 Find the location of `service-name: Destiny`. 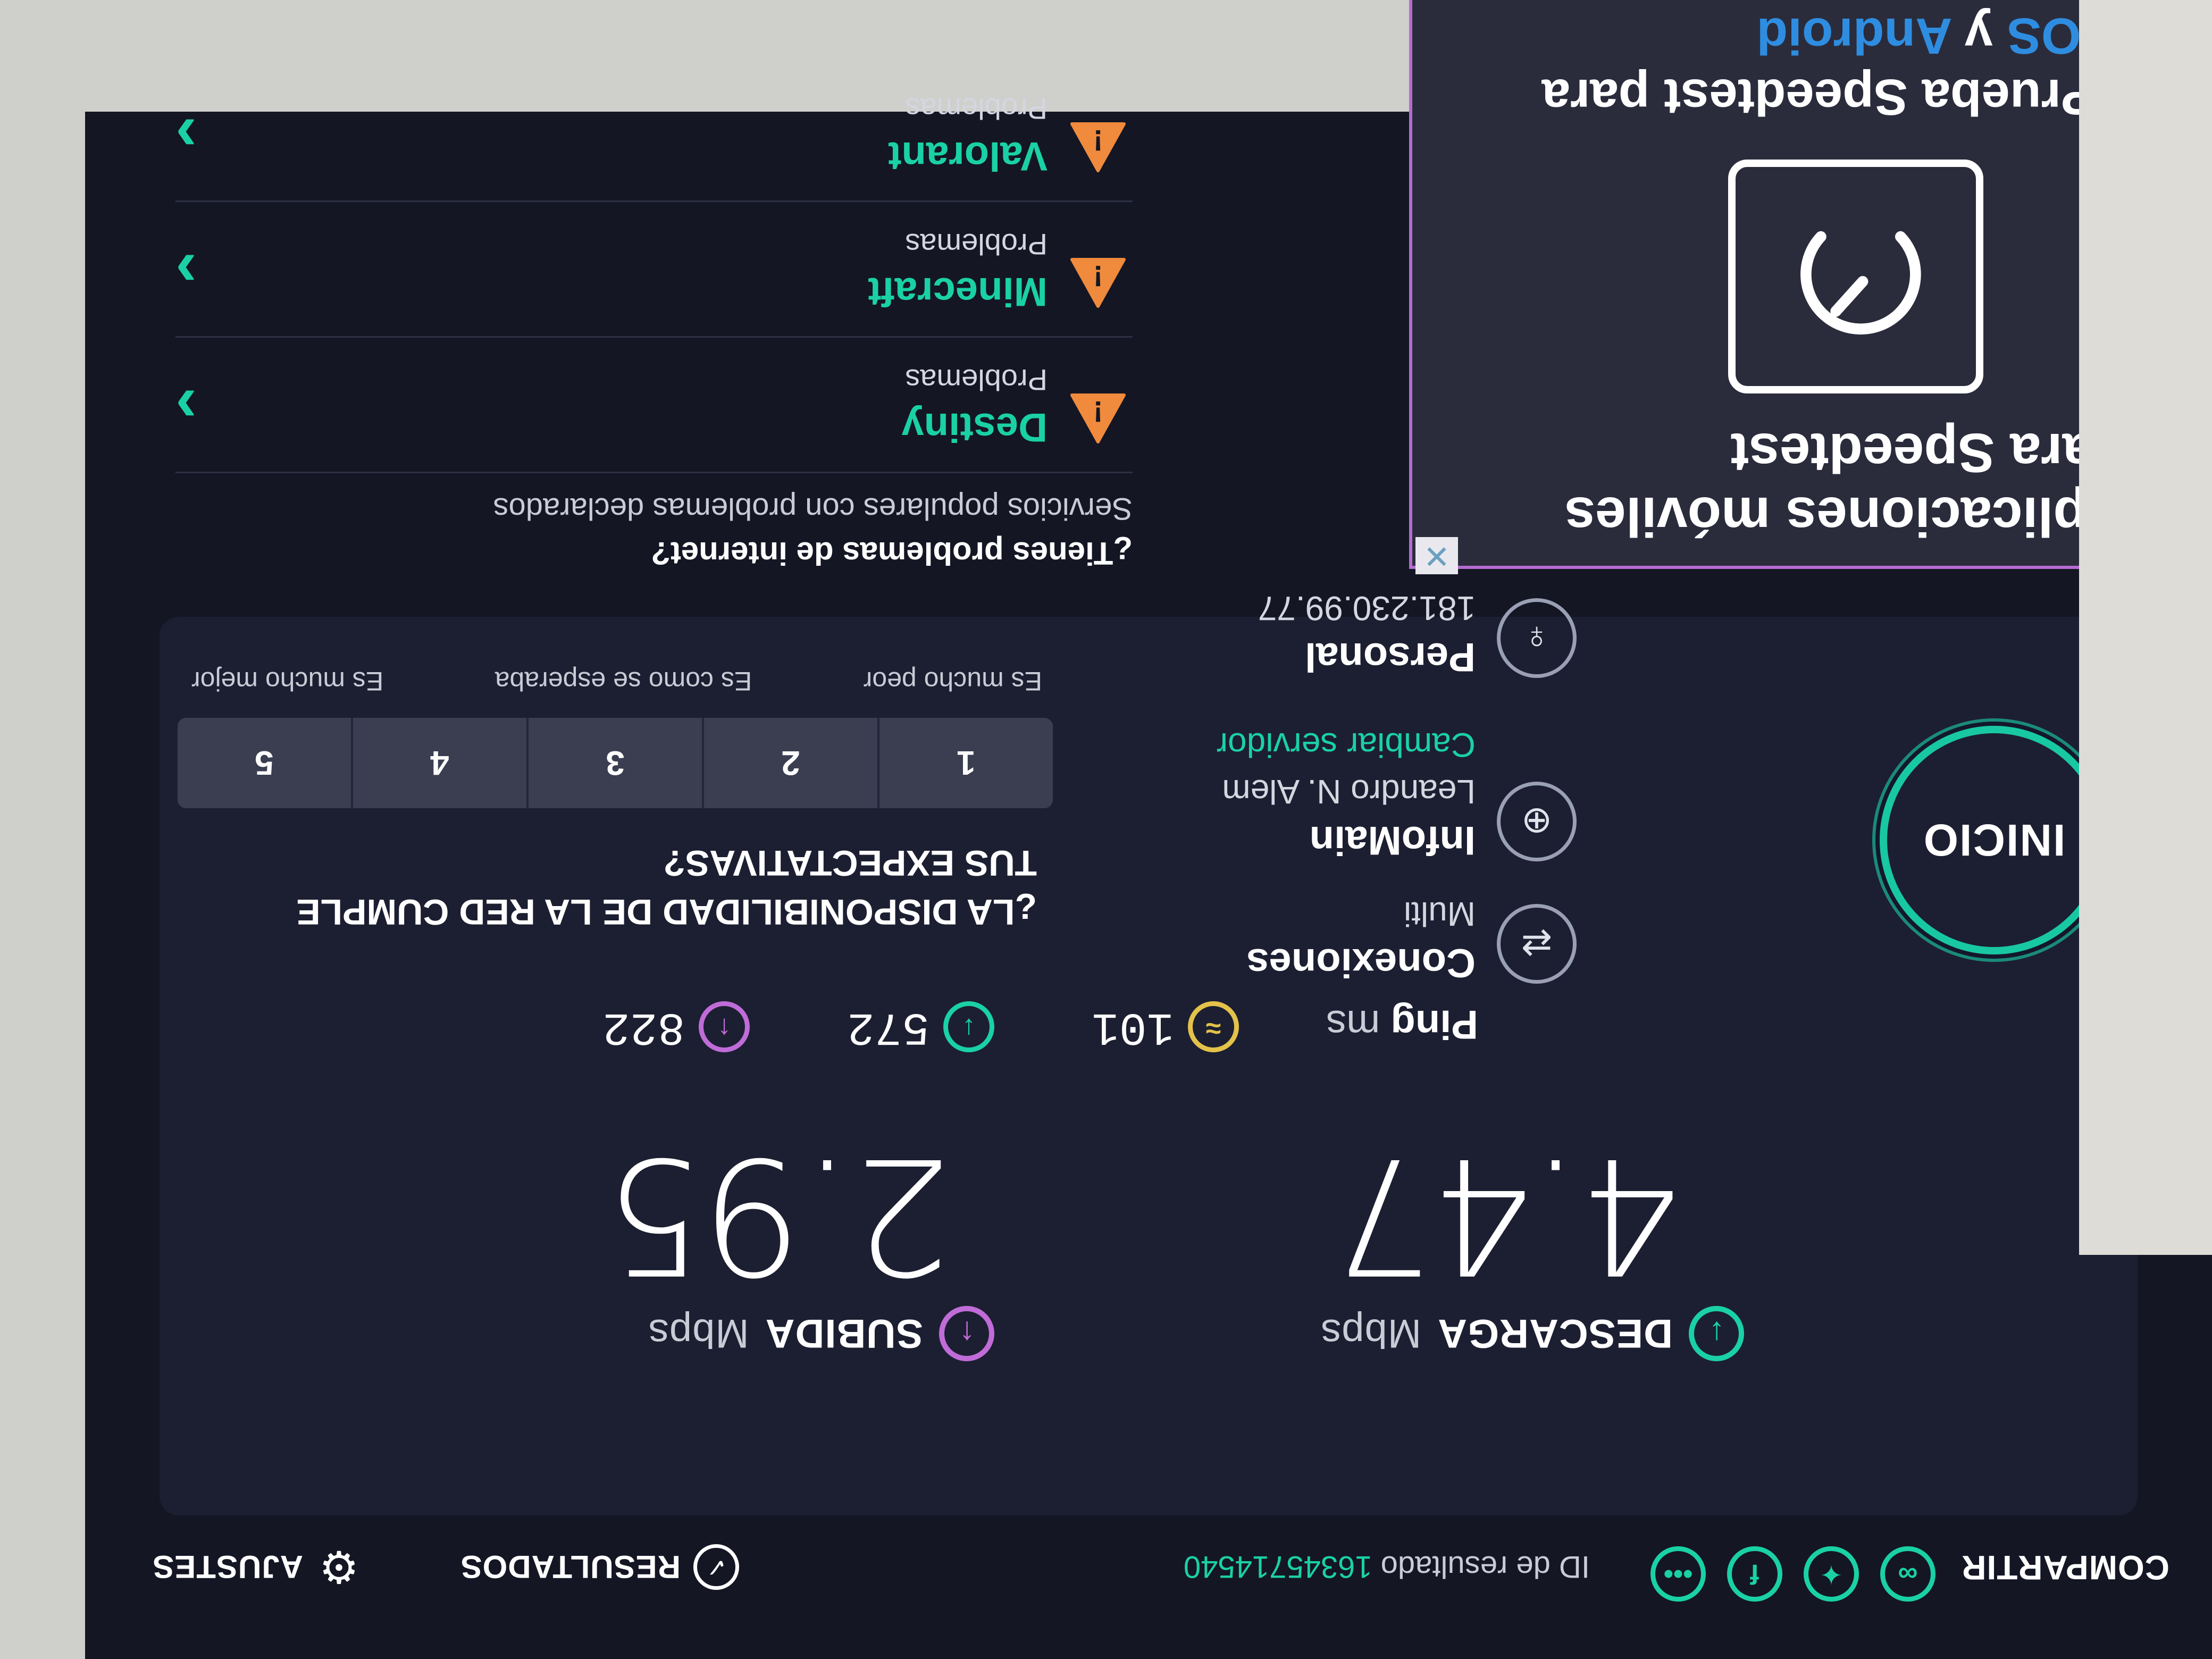

service-name: Destiny is located at coordinates (974, 427).